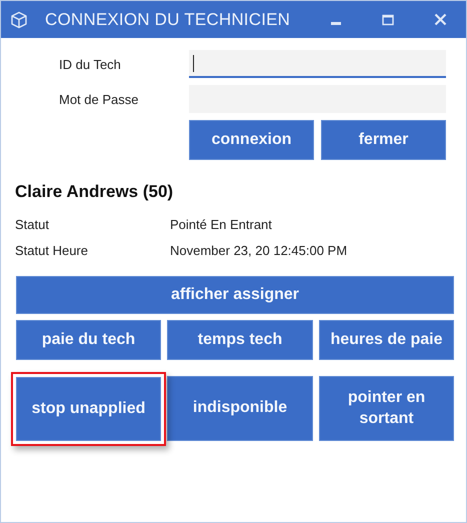 The image size is (467, 523). Describe the element at coordinates (386, 408) in the screenshot. I see `action-button: pointer en sortant` at that location.